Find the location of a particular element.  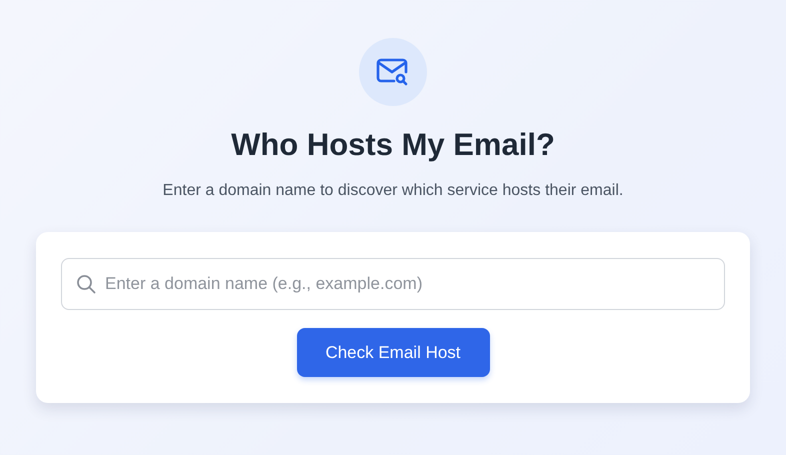

envelope-search-icon is located at coordinates (393, 72).